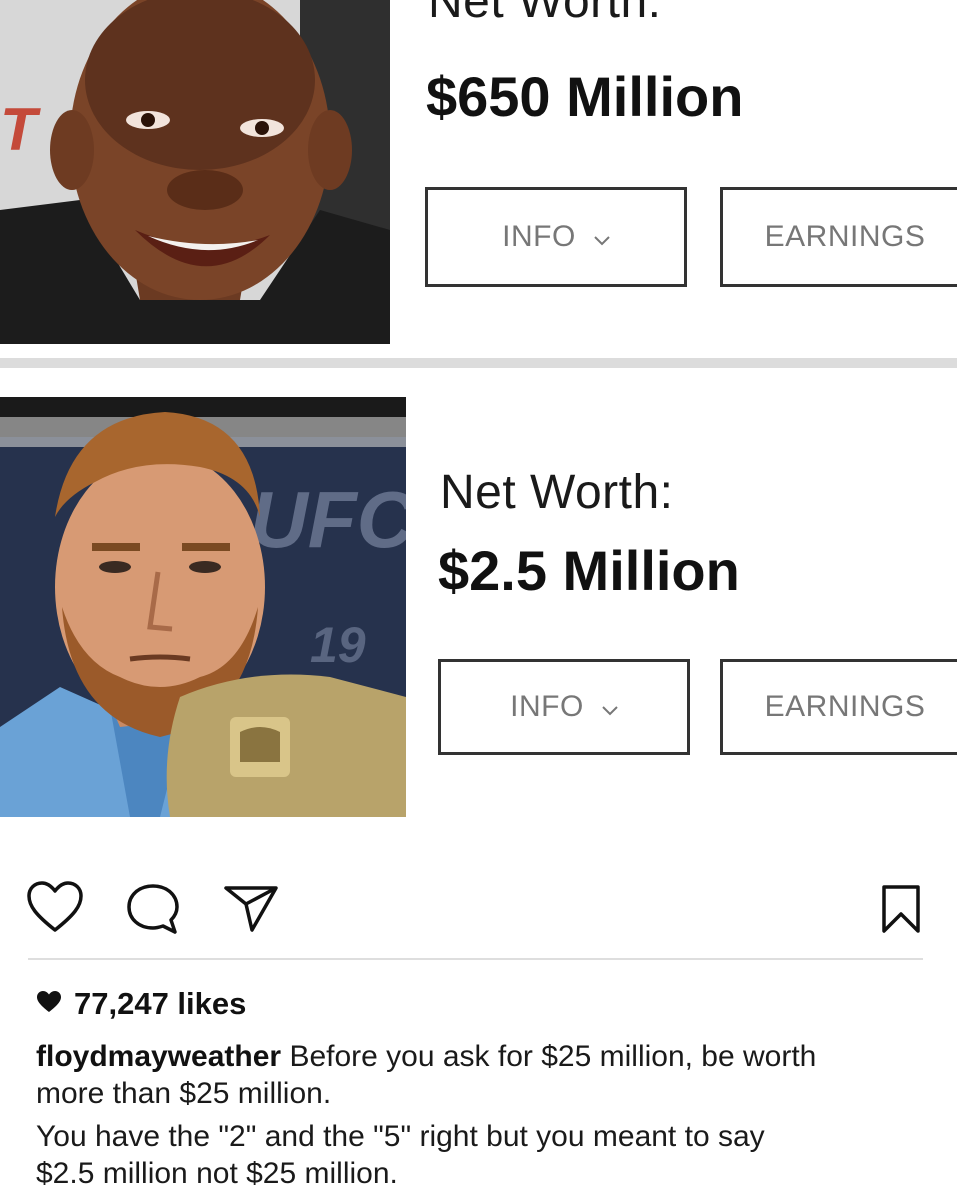 The width and height of the screenshot is (957, 1200). What do you see at coordinates (475, 959) in the screenshot?
I see `footer-divider` at bounding box center [475, 959].